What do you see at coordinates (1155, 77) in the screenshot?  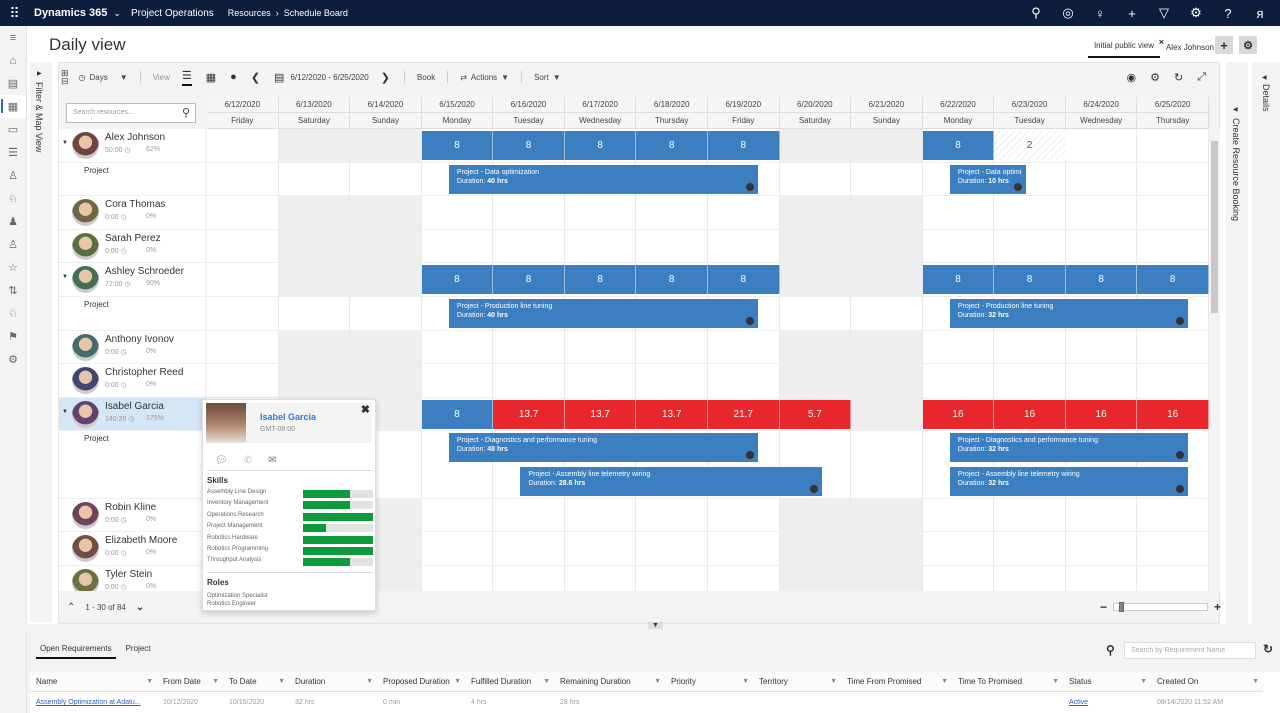 I see `board-settings-icon: ⚙` at bounding box center [1155, 77].